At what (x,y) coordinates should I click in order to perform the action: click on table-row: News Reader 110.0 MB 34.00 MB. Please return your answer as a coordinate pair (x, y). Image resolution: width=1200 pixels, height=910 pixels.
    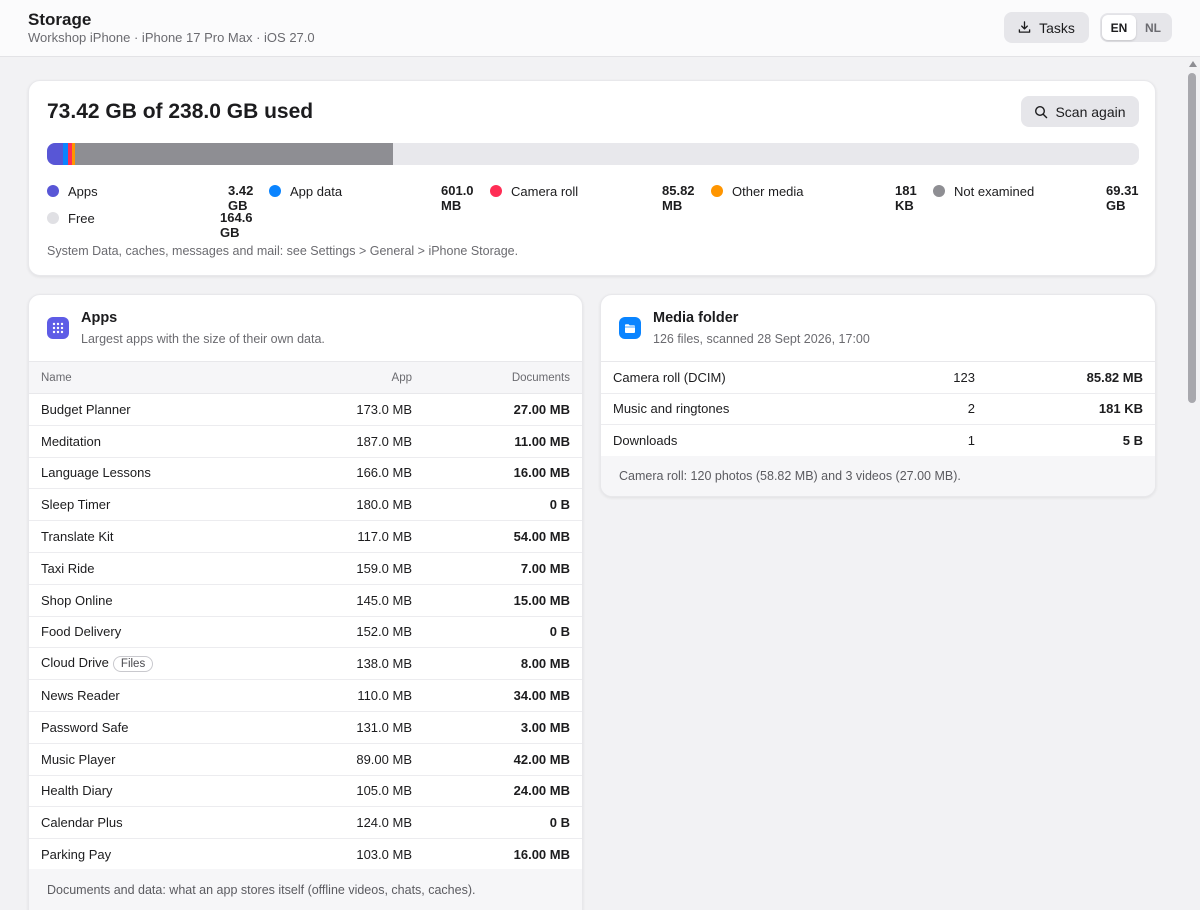
    Looking at the image, I should click on (305, 695).